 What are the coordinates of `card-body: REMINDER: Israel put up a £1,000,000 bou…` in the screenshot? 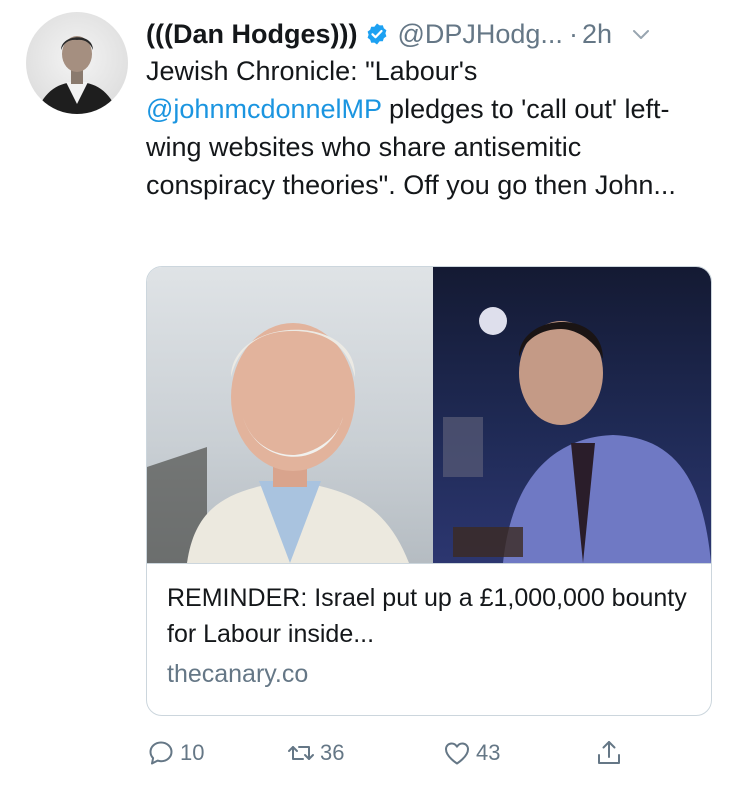 It's located at (429, 627).